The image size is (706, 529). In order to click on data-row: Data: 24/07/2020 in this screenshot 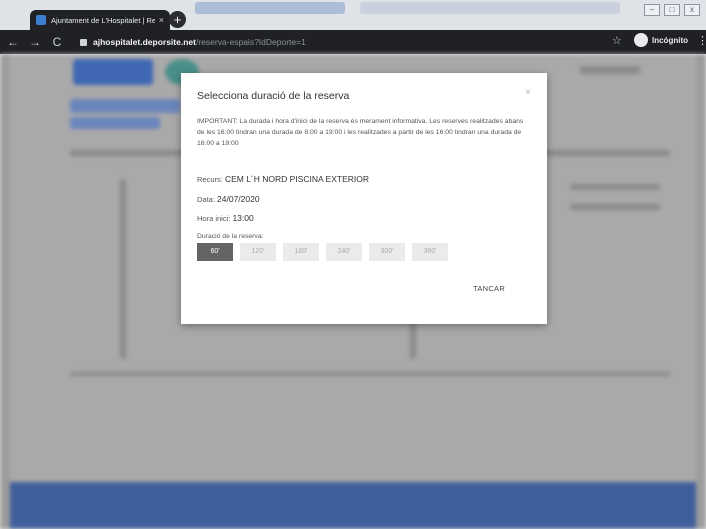, I will do `click(228, 199)`.